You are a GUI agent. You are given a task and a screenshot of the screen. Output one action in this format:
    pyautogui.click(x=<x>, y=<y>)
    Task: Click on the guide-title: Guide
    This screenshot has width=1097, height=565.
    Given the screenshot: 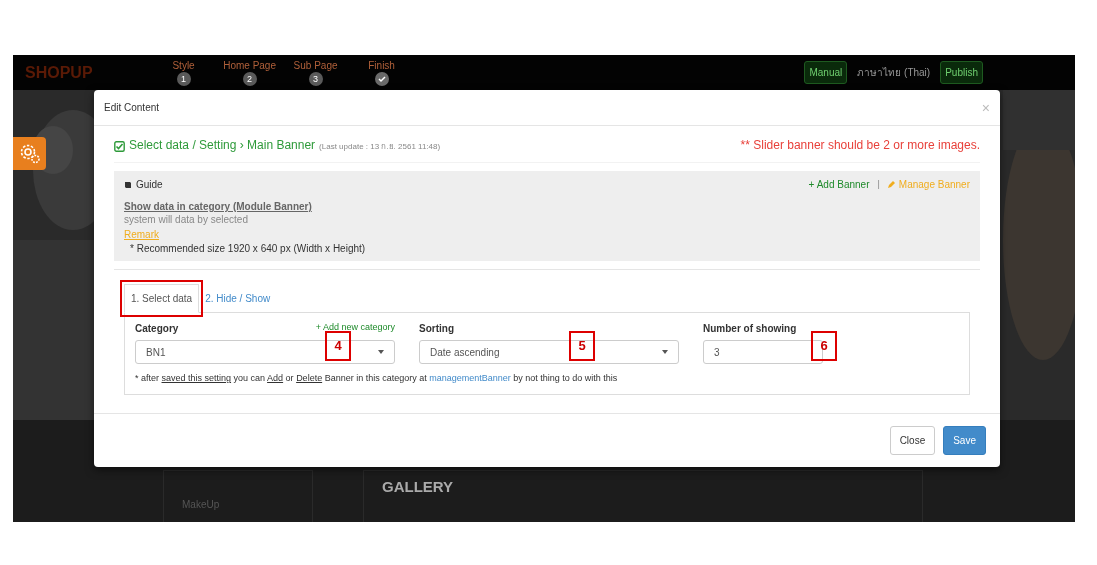 What is the action you would take?
    pyautogui.click(x=149, y=184)
    